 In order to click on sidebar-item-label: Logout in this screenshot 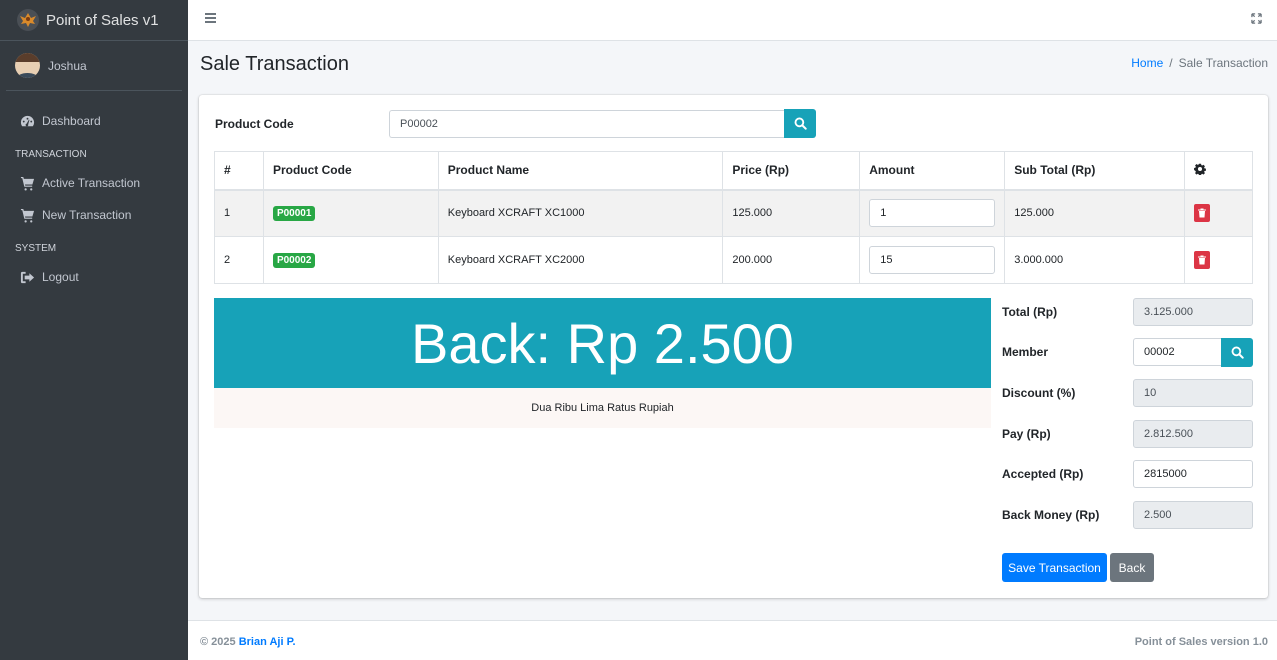, I will do `click(60, 277)`.